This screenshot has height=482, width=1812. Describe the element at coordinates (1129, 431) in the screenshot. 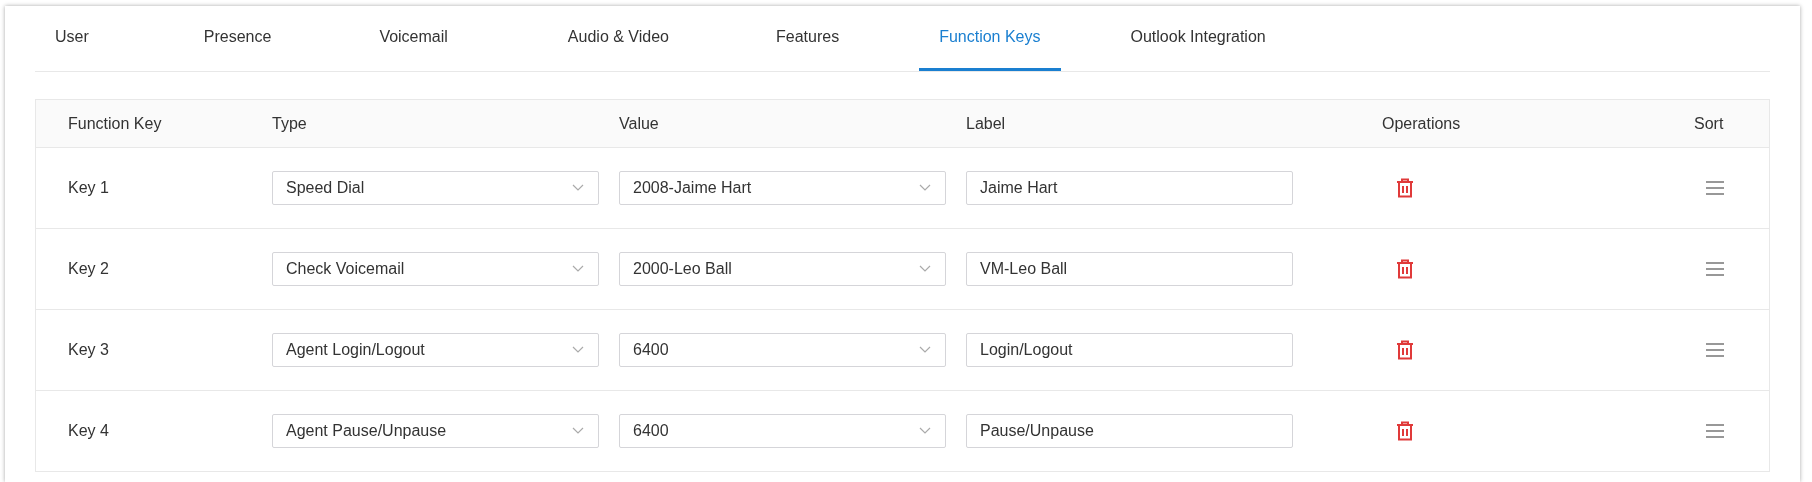

I see `label-input: Pause/Unpause` at that location.